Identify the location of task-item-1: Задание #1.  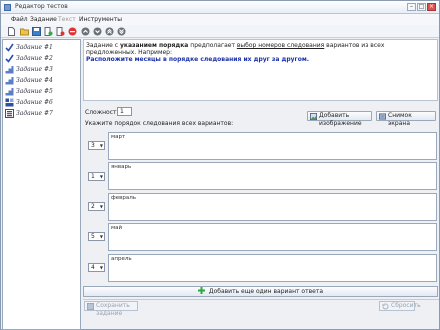
(43, 47).